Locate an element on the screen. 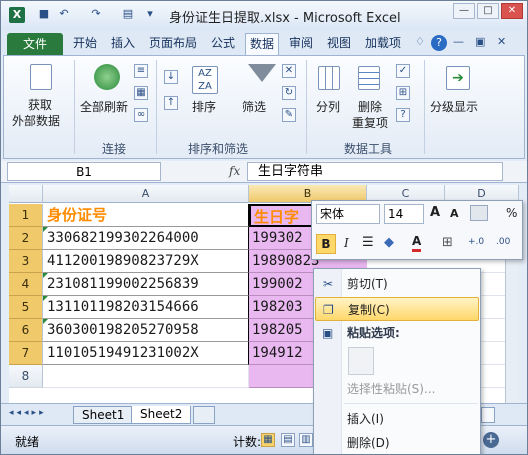 The image size is (528, 455). row-header: 3 is located at coordinates (26, 261).